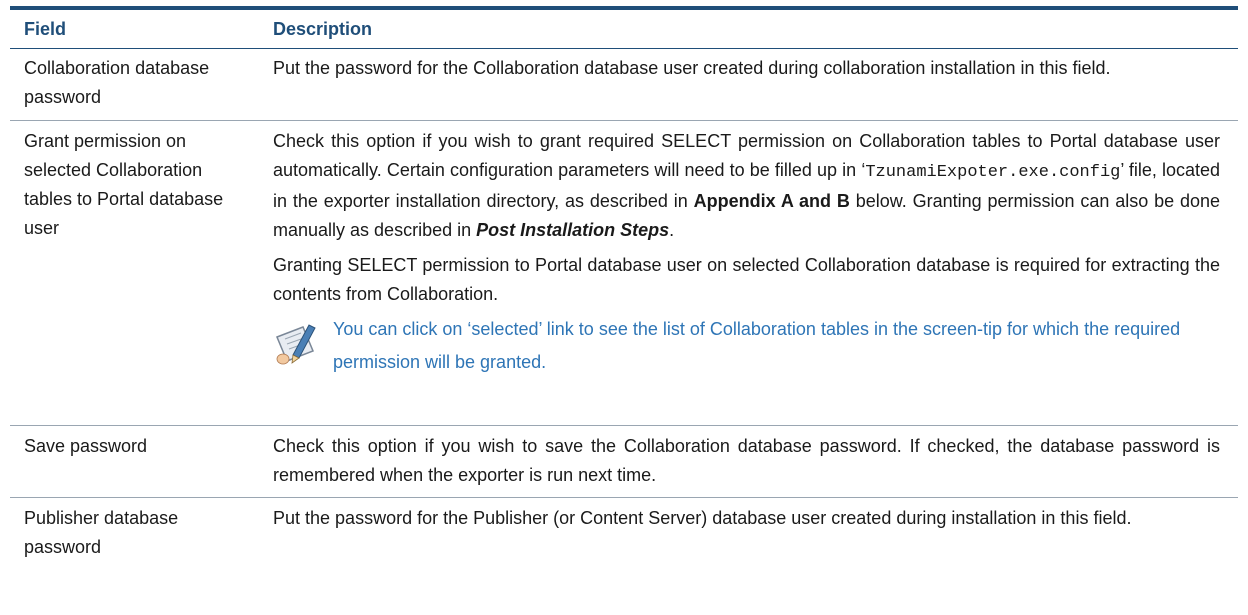 This screenshot has width=1248, height=615. What do you see at coordinates (573, 230) in the screenshot?
I see `post-install-reference: Post Installation Steps` at bounding box center [573, 230].